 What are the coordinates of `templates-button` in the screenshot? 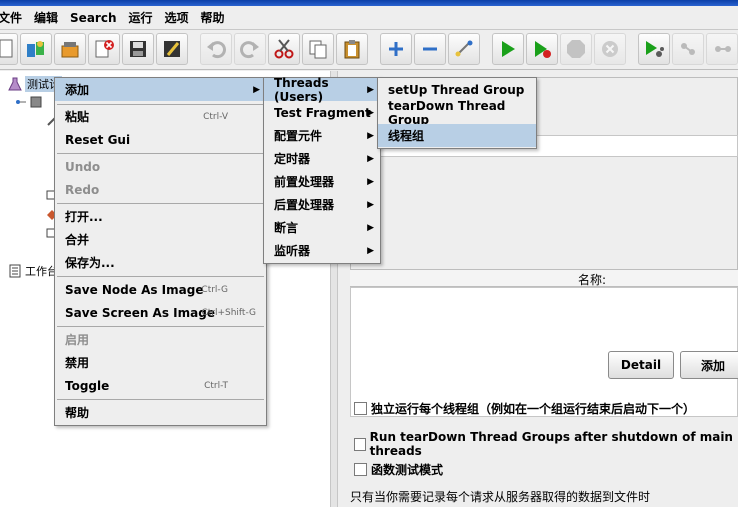 It's located at (36, 49).